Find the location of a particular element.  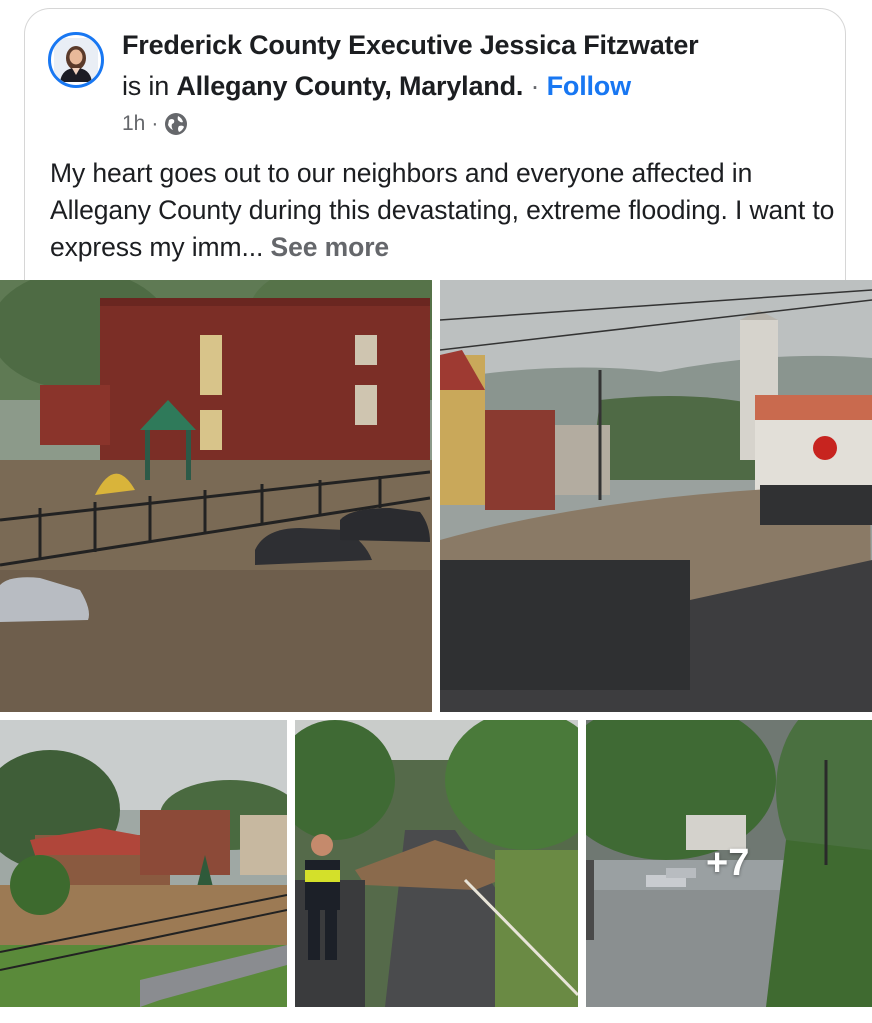

follow-button: Follow is located at coordinates (589, 86).